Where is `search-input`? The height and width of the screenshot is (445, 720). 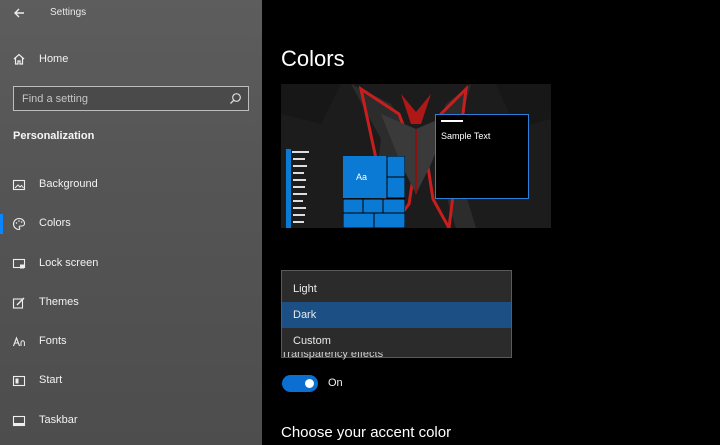
search-input is located at coordinates (119, 98).